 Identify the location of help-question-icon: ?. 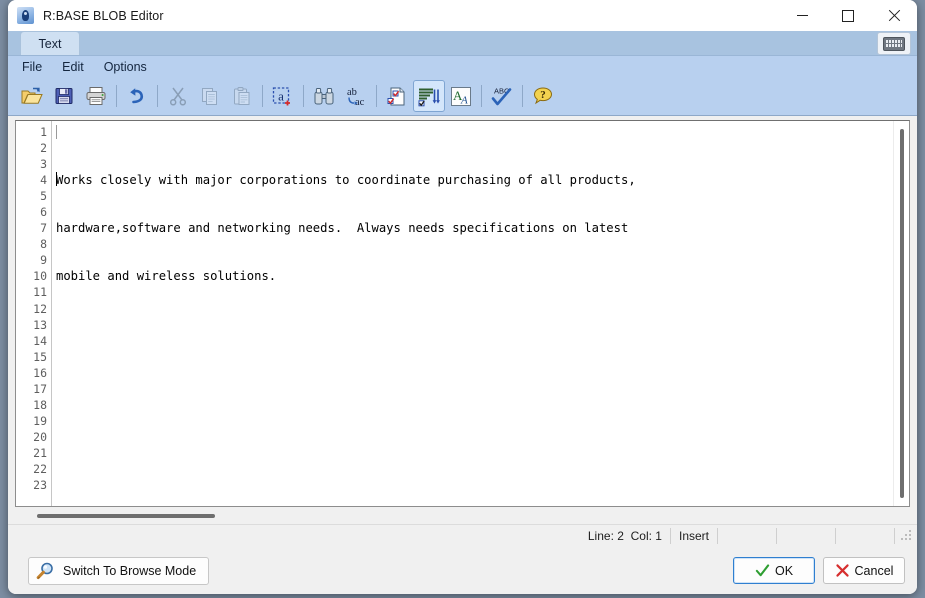
(543, 95).